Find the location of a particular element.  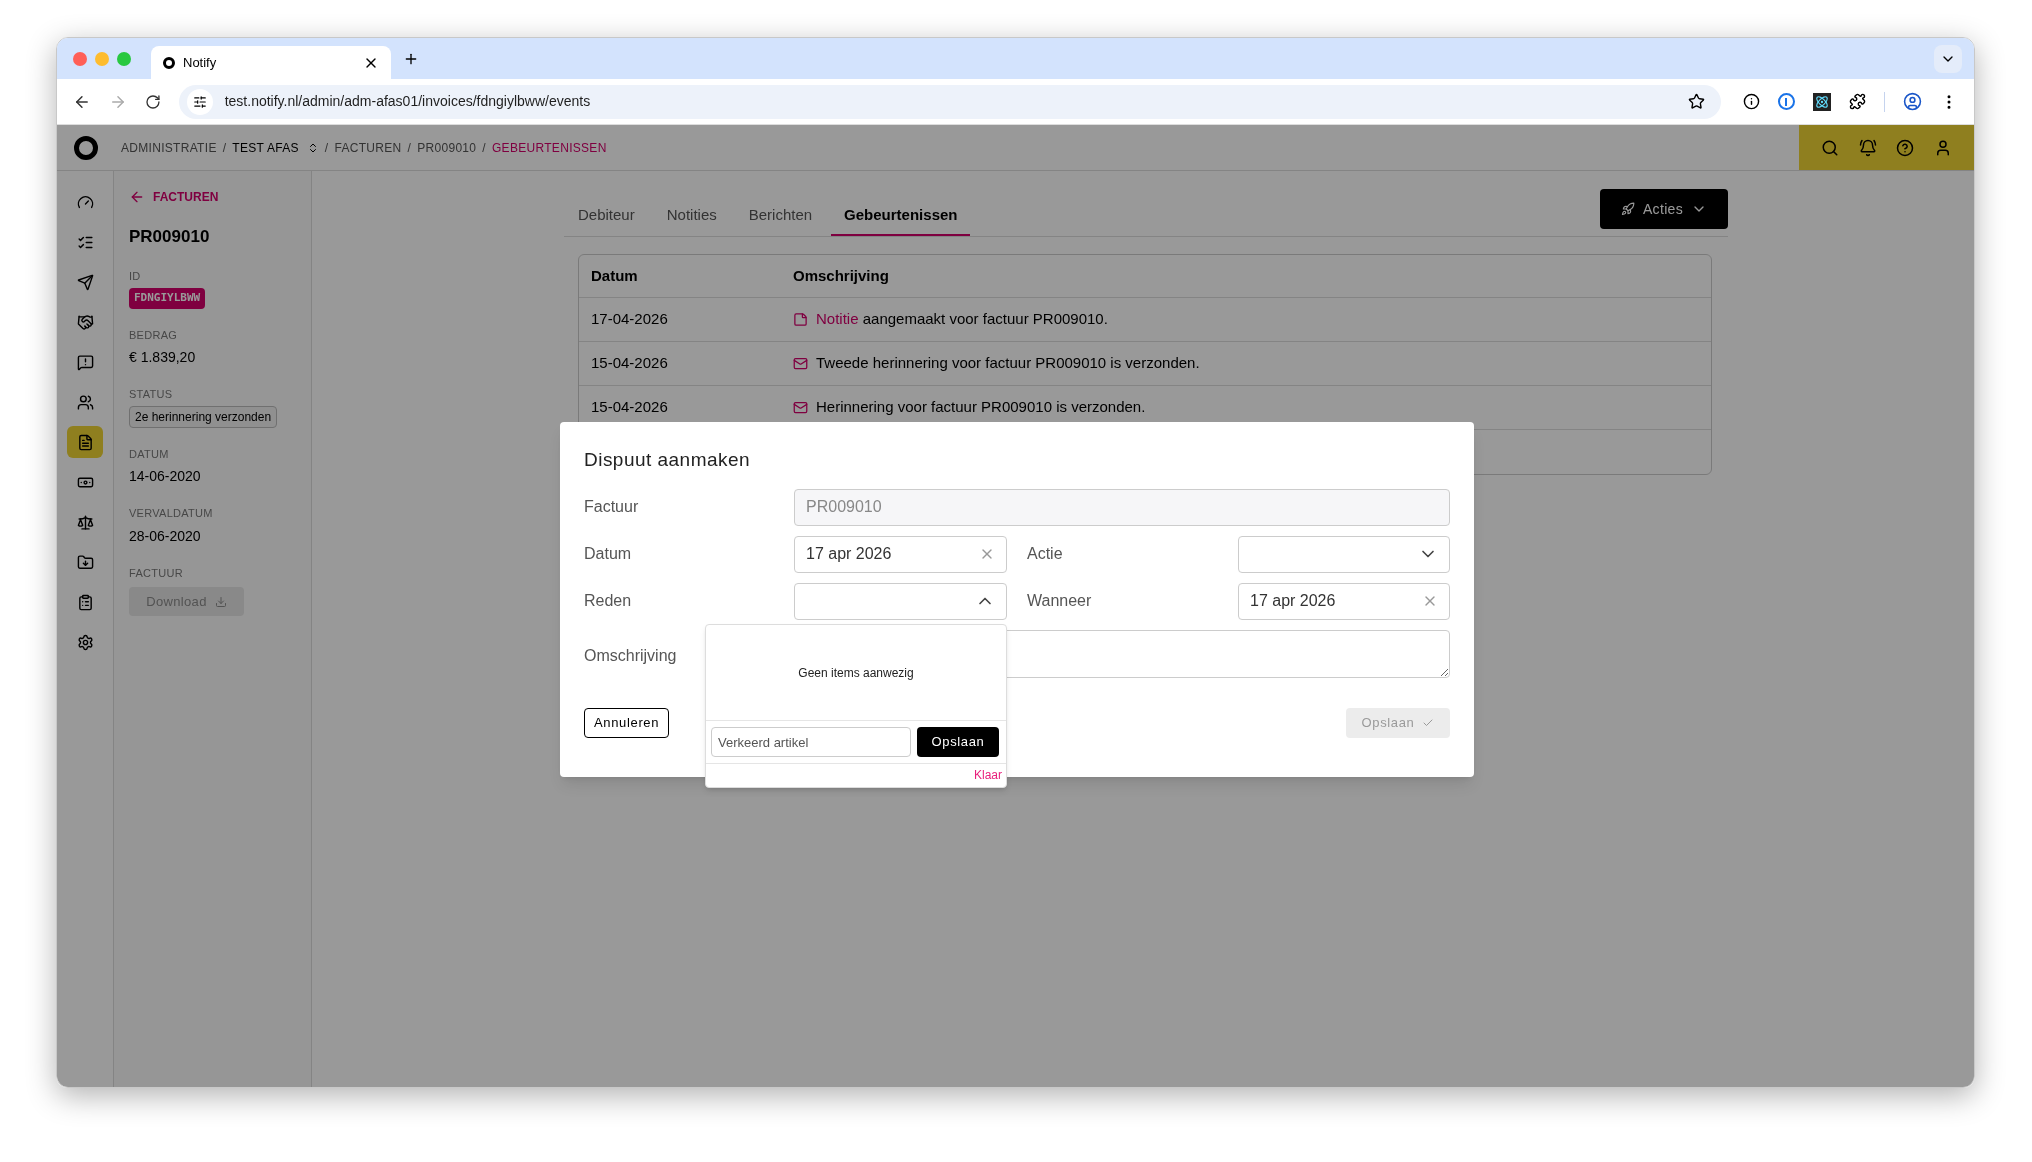

users-icon is located at coordinates (85, 402).